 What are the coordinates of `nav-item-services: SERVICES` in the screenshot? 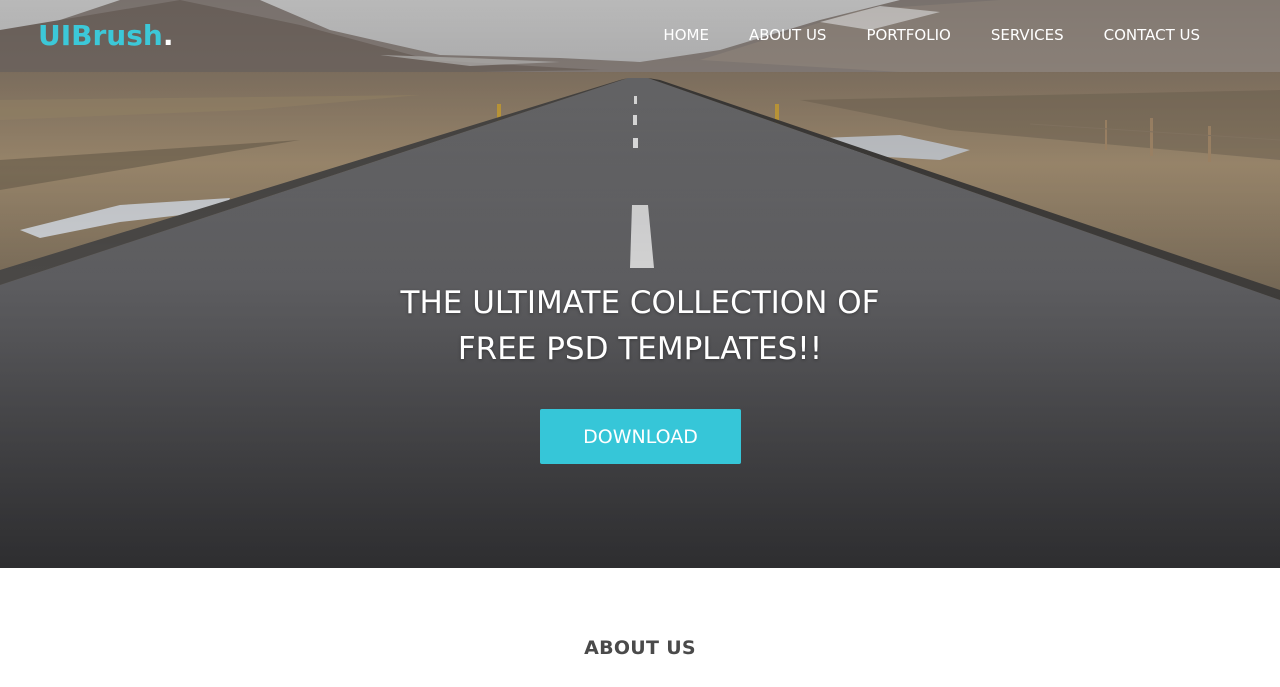 It's located at (1027, 35).